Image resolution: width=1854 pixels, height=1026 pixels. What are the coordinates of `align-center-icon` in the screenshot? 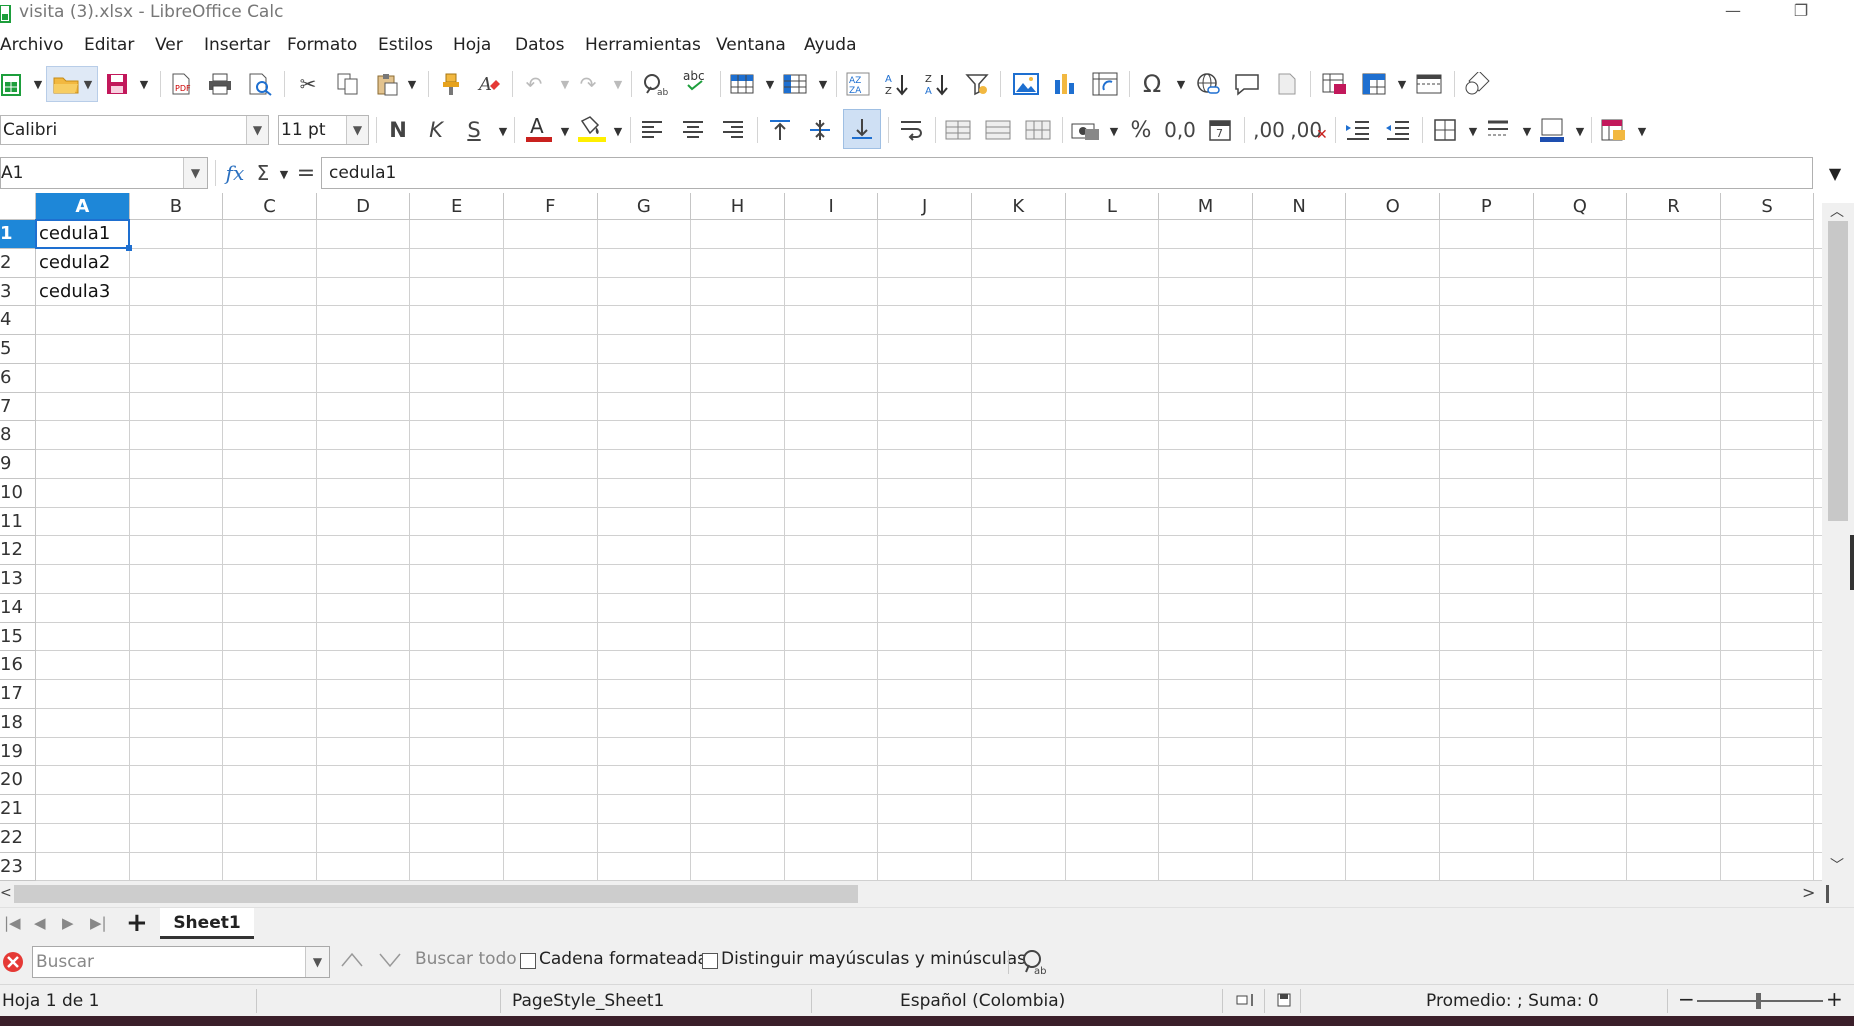 It's located at (693, 130).